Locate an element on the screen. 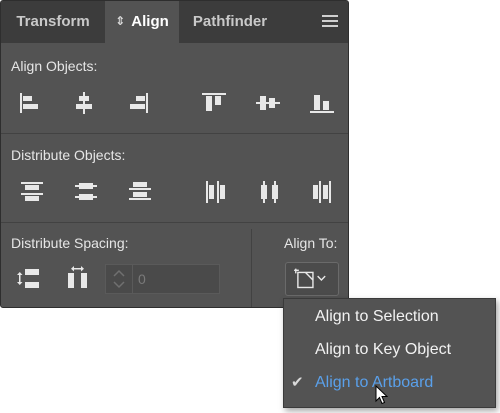 Image resolution: width=500 pixels, height=413 pixels. mouse-cursor-icon is located at coordinates (382, 395).